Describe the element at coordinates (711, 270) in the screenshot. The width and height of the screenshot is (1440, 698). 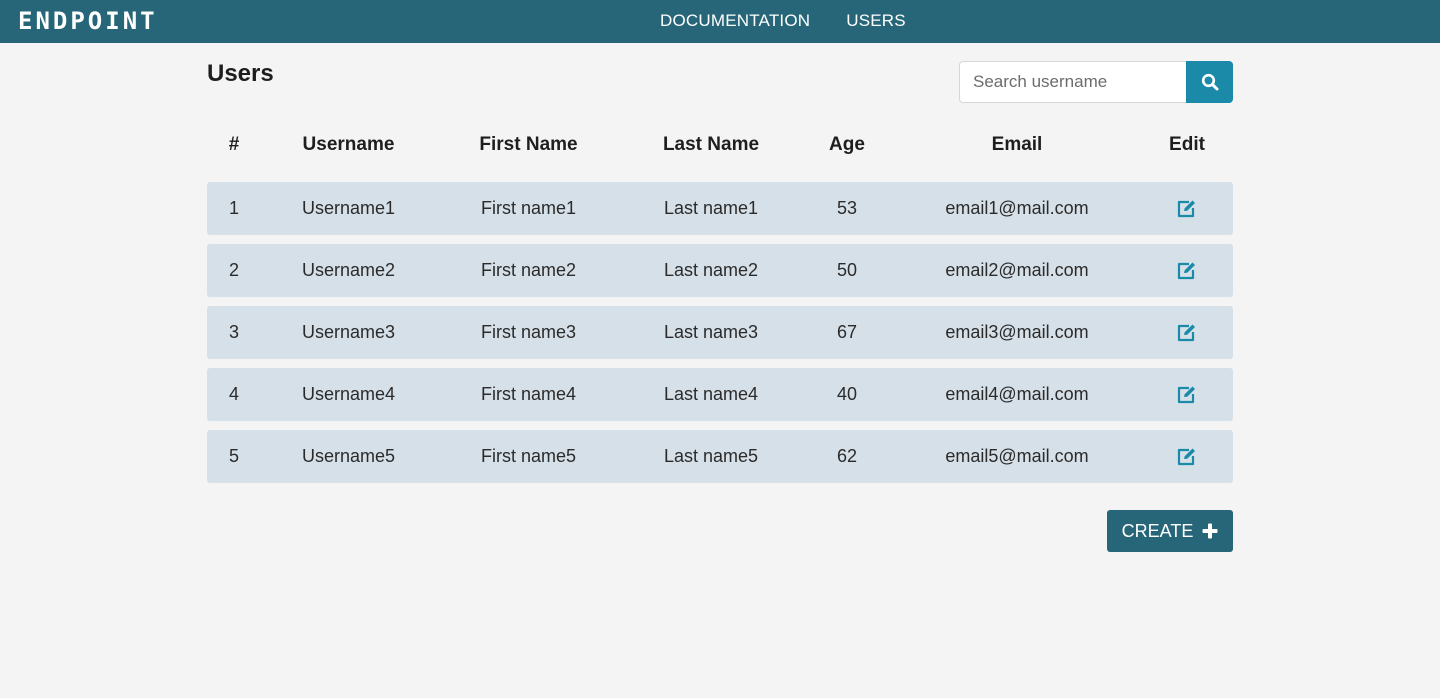
I see `cell-last-name: Last name2` at that location.